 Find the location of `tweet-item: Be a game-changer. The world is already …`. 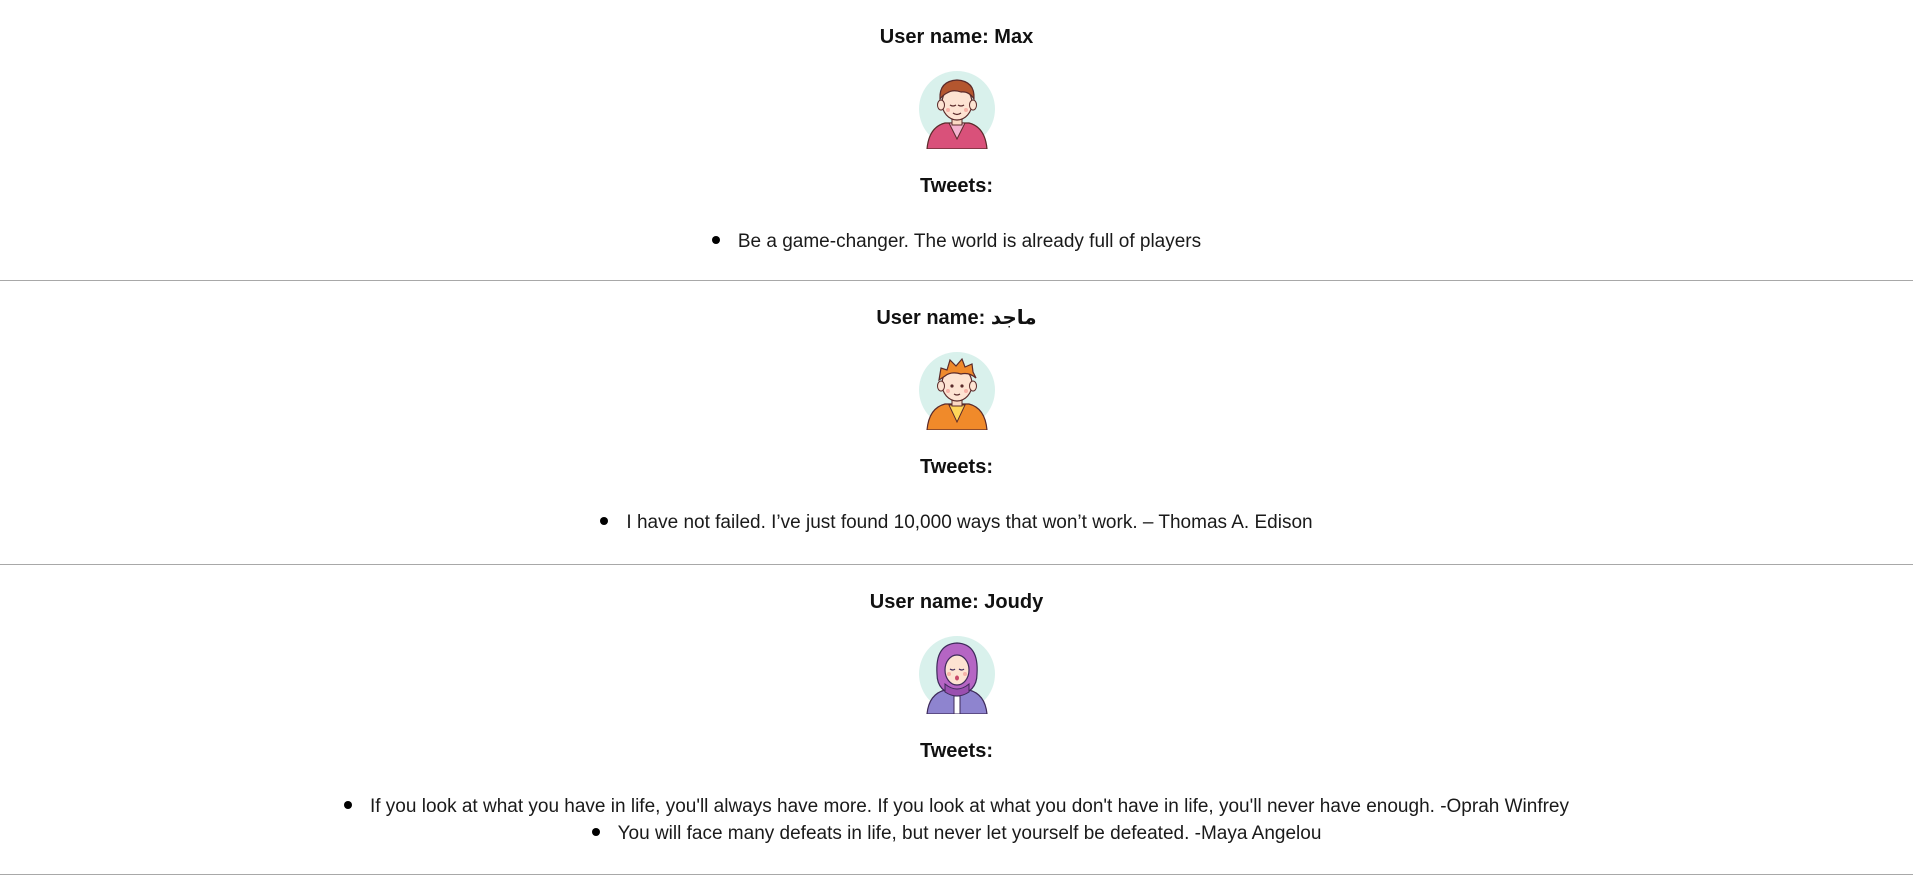

tweet-item: Be a game-changer. The world is already … is located at coordinates (956, 241).